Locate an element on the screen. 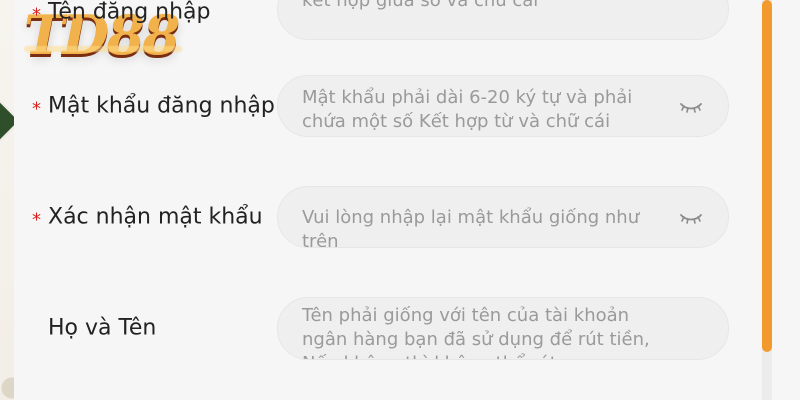 This screenshot has height=400, width=800. full-name-label: * Họ và Tên is located at coordinates (94, 328).